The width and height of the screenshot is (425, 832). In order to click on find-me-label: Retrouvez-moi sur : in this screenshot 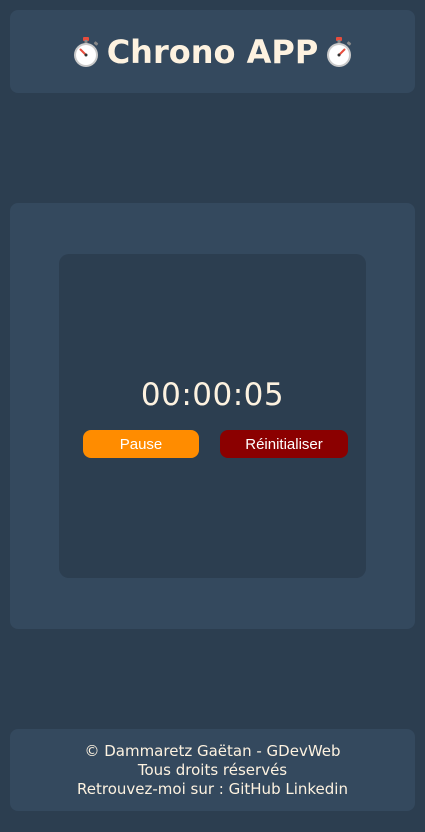, I will do `click(150, 788)`.